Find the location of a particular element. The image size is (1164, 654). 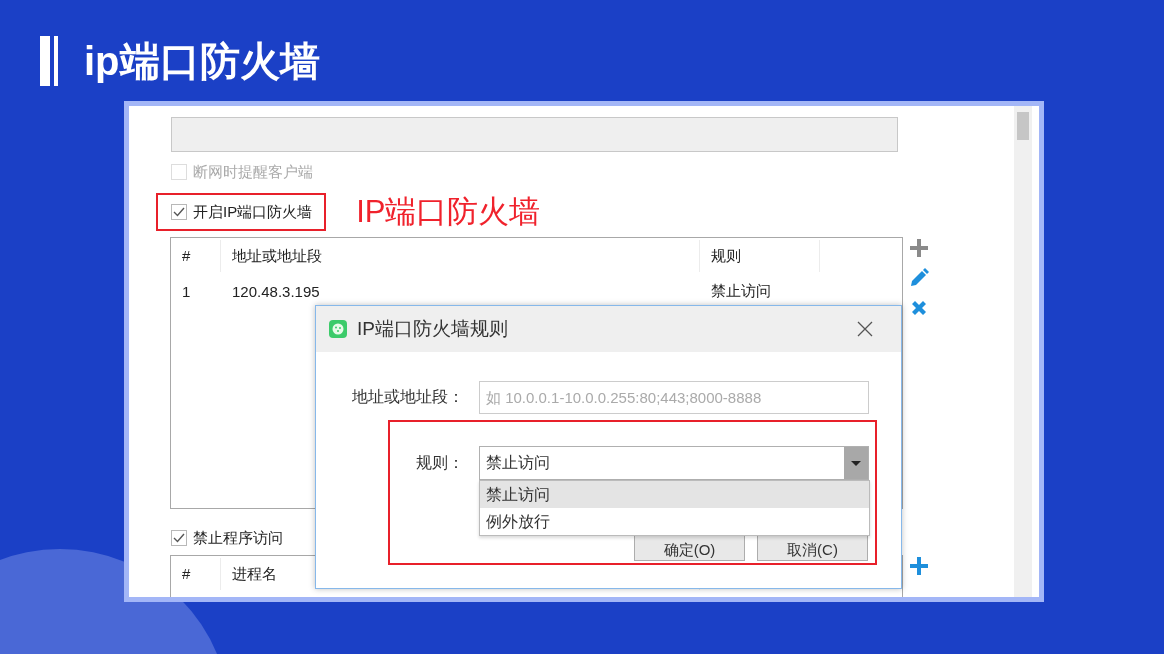

rule-select: 禁止访问 is located at coordinates (674, 463).